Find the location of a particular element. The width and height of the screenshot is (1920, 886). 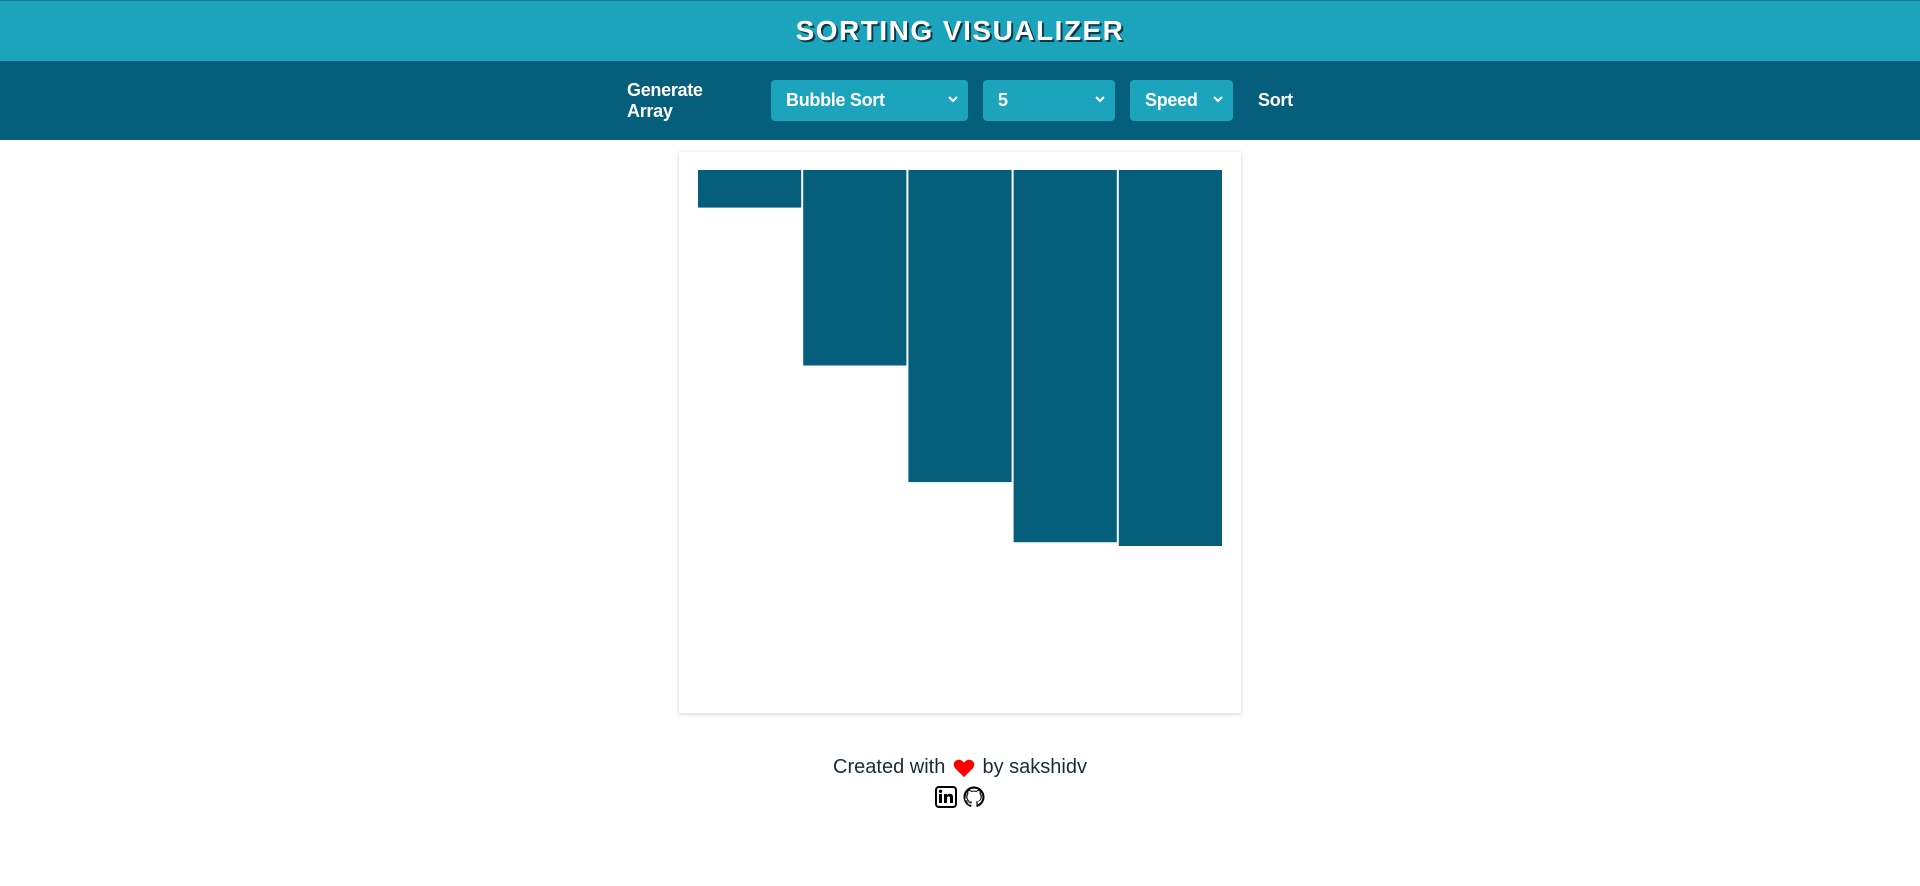

footer-created-with: Created with is located at coordinates (889, 767).